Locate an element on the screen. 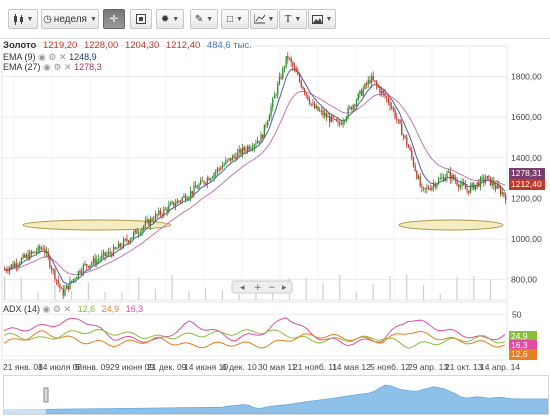 The image size is (550, 416). shape-tool-button: □ ▼ is located at coordinates (235, 19).